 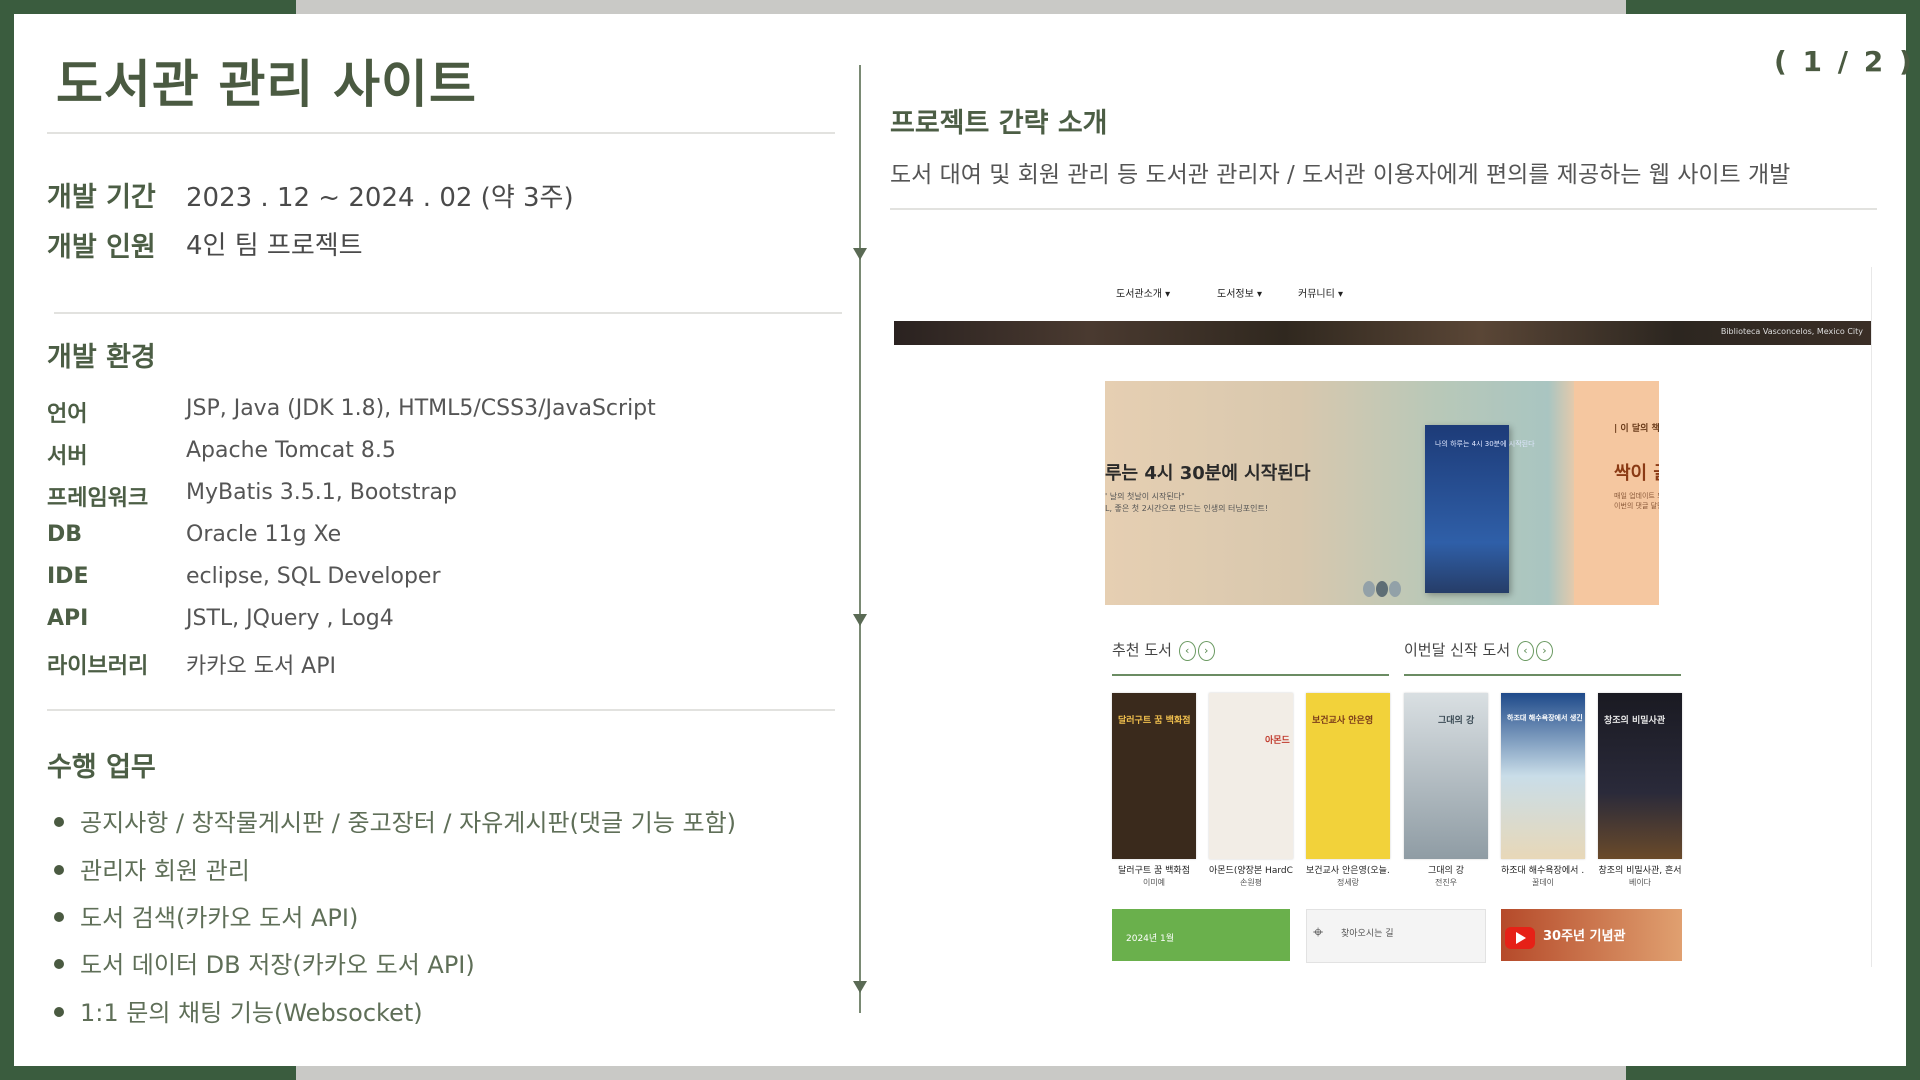 I want to click on event-tile: 2024년 1월, so click(x=1201, y=935).